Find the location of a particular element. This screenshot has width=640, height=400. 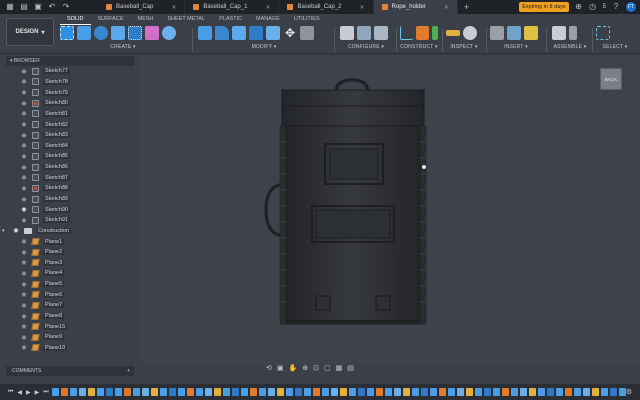

rewind-icon: ⏮ is located at coordinates (10, 392).